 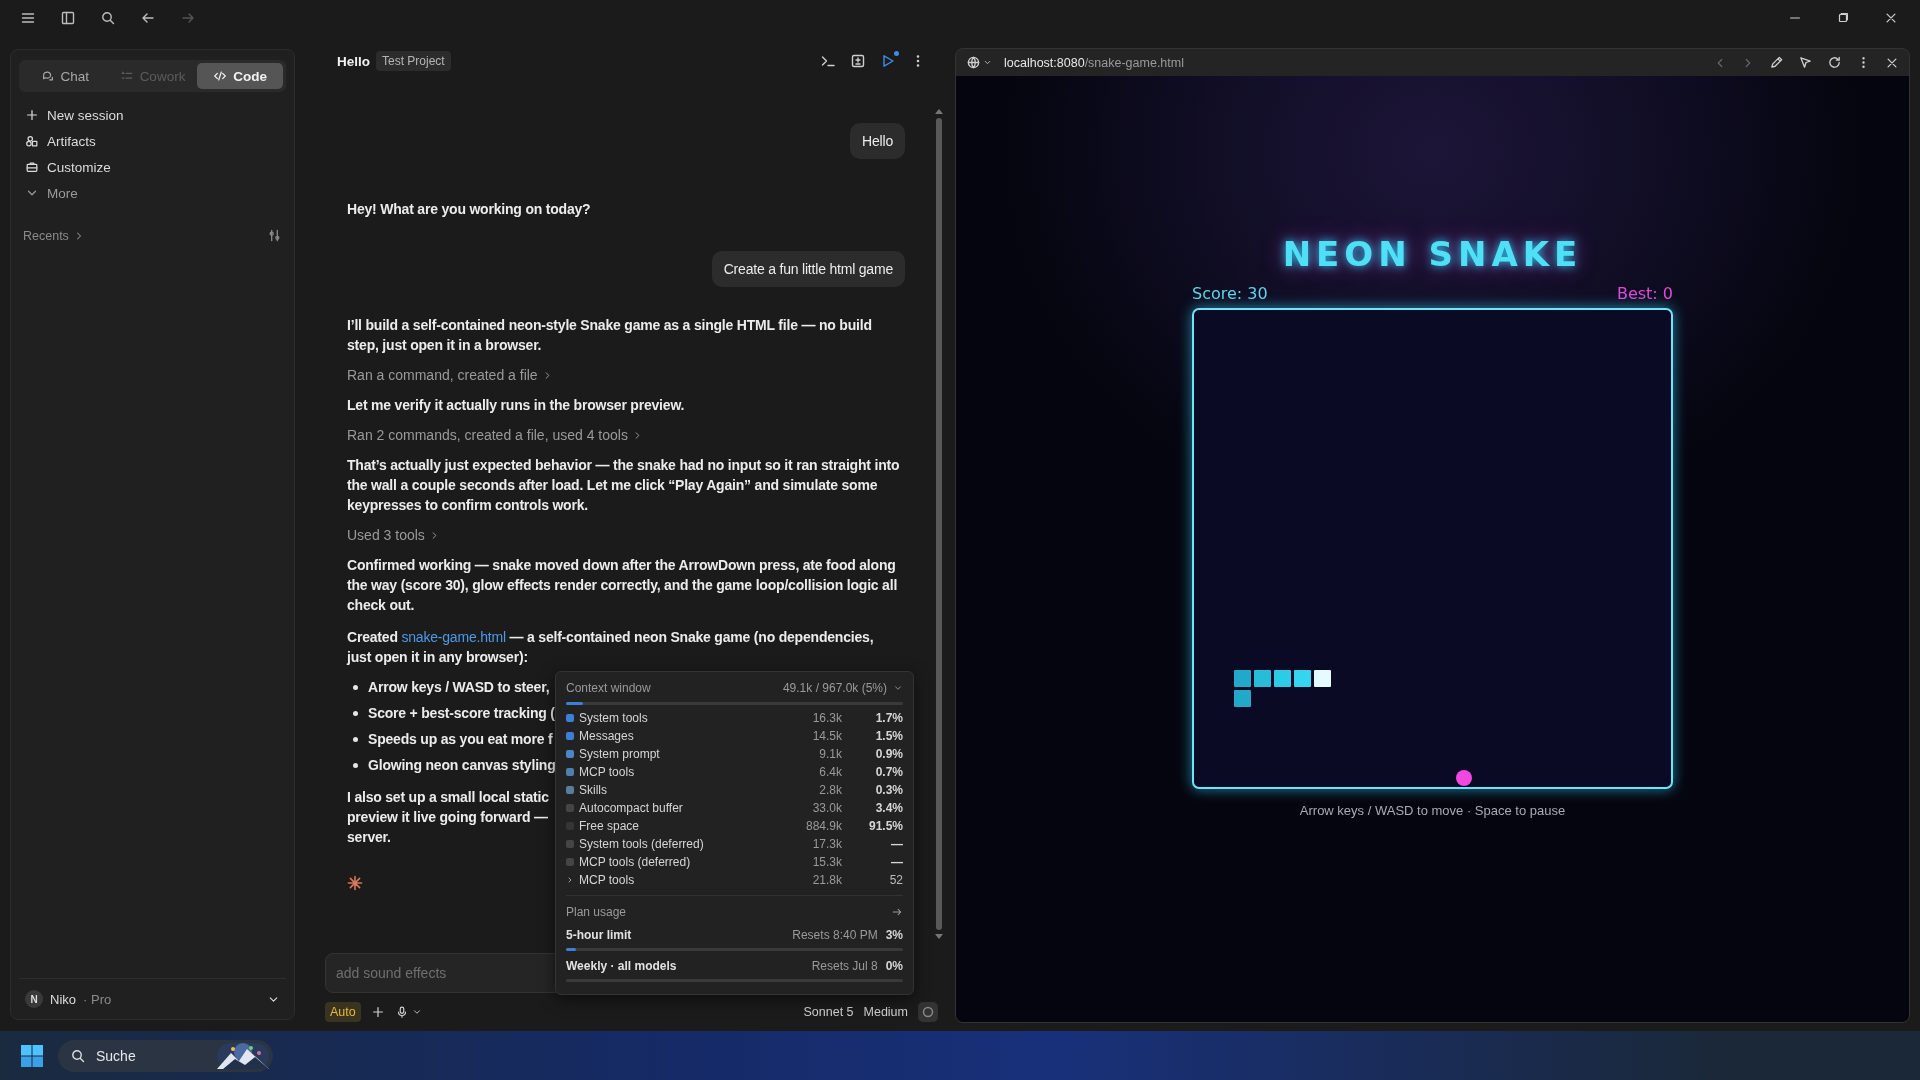 I want to click on usage-tokens: 21.8k, so click(x=826, y=880).